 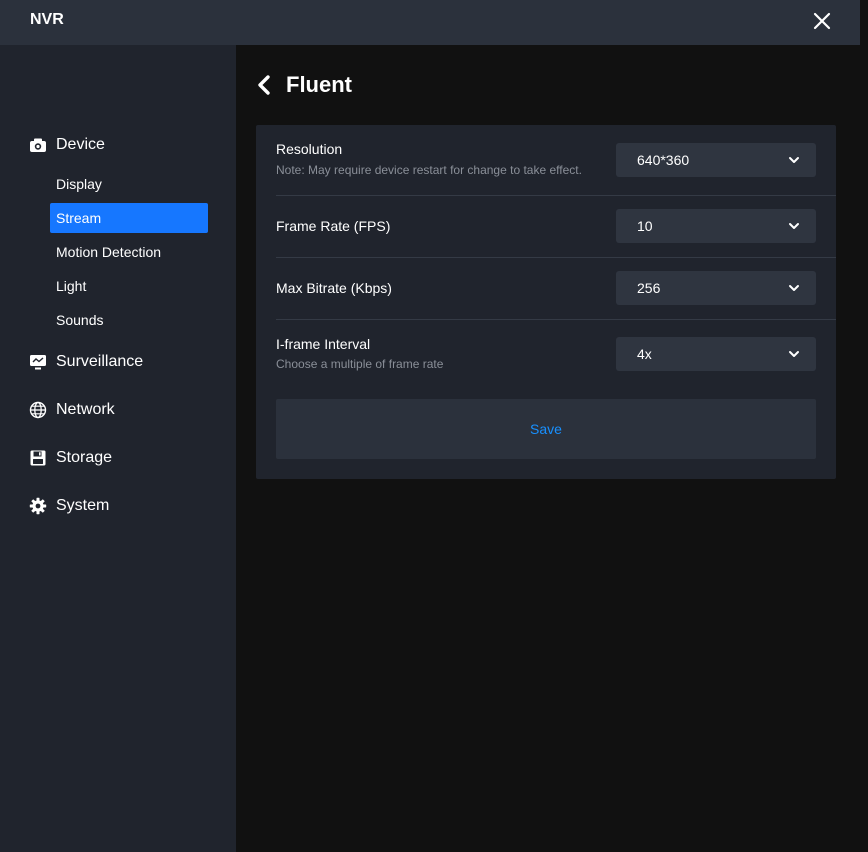 I want to click on select-value: 640*360, so click(x=663, y=160).